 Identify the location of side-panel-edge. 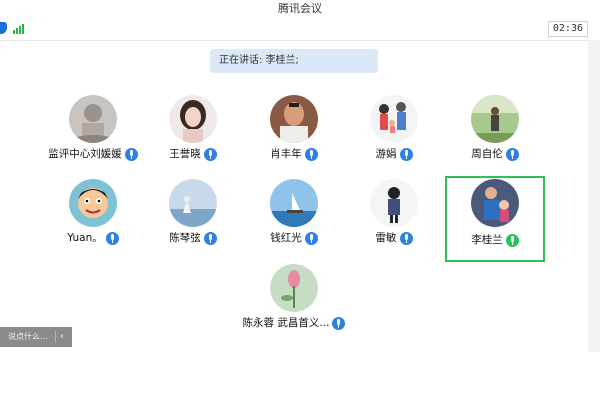
(594, 196).